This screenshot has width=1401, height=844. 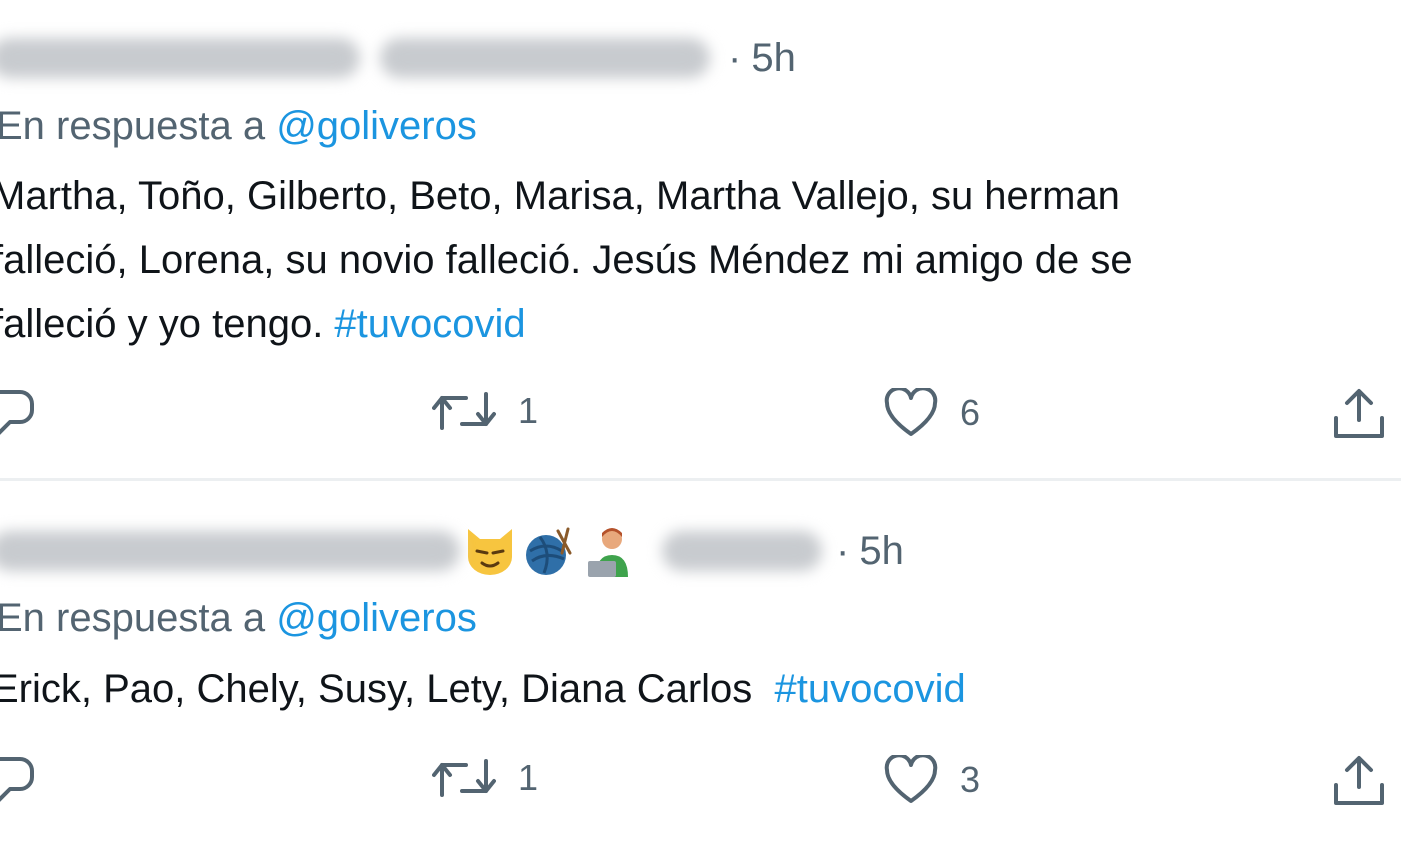 I want to click on technologist-emoji, so click(x=608, y=552).